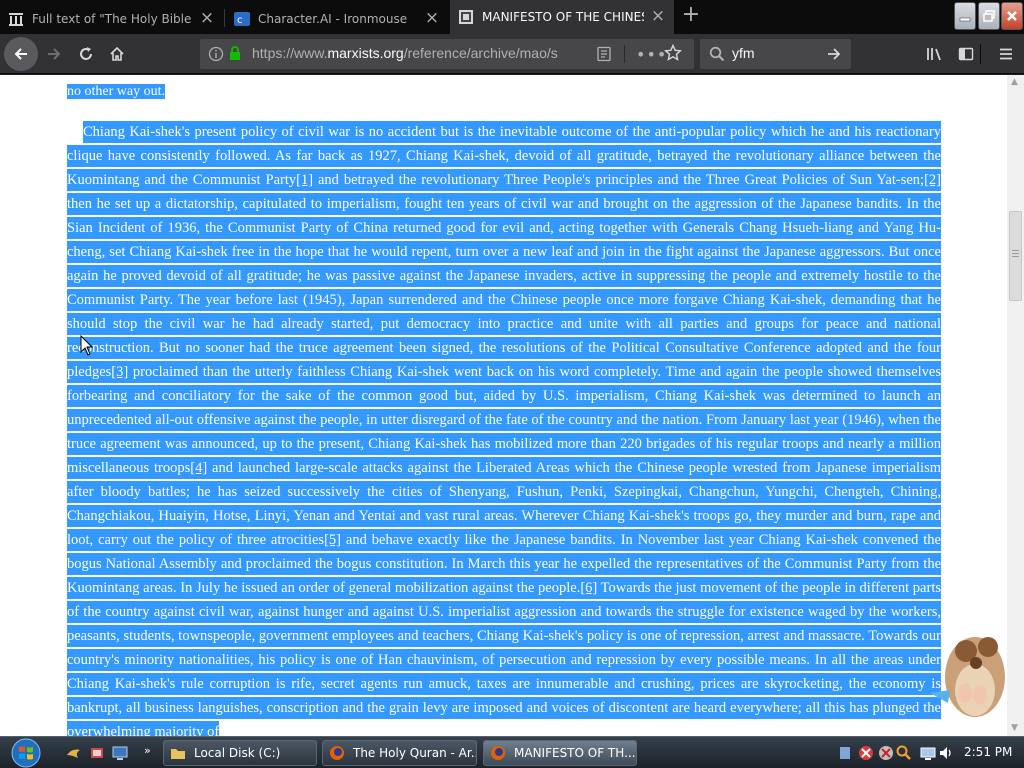 The width and height of the screenshot is (1024, 768). I want to click on reload-icon, so click(86, 53).